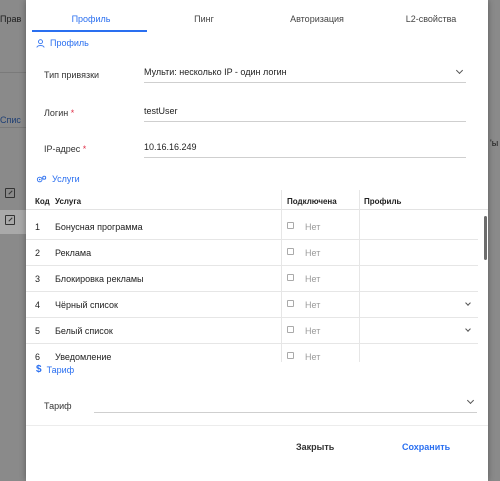 This screenshot has width=500, height=481. Describe the element at coordinates (252, 353) in the screenshot. I see `table-row: 6 Уведомление Нет` at that location.